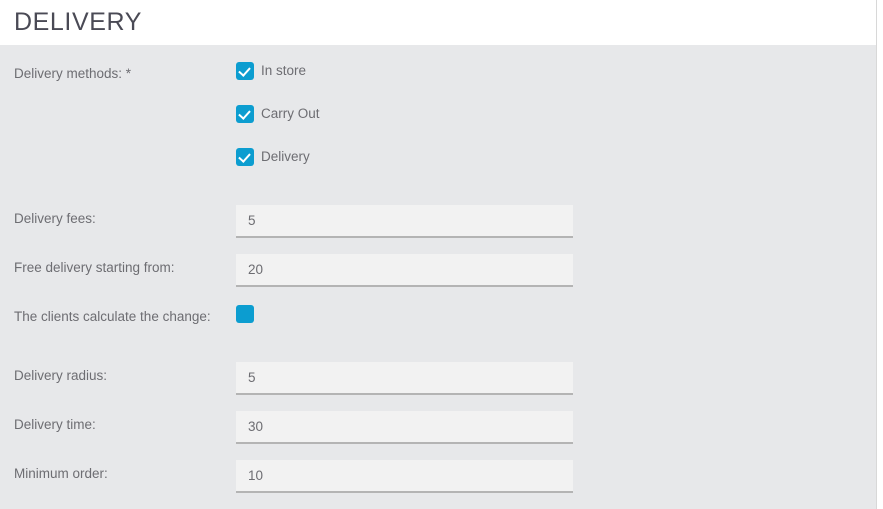 This screenshot has width=883, height=509. Describe the element at coordinates (94, 267) in the screenshot. I see `free-delivery-from-label: Free delivery starting from:` at that location.